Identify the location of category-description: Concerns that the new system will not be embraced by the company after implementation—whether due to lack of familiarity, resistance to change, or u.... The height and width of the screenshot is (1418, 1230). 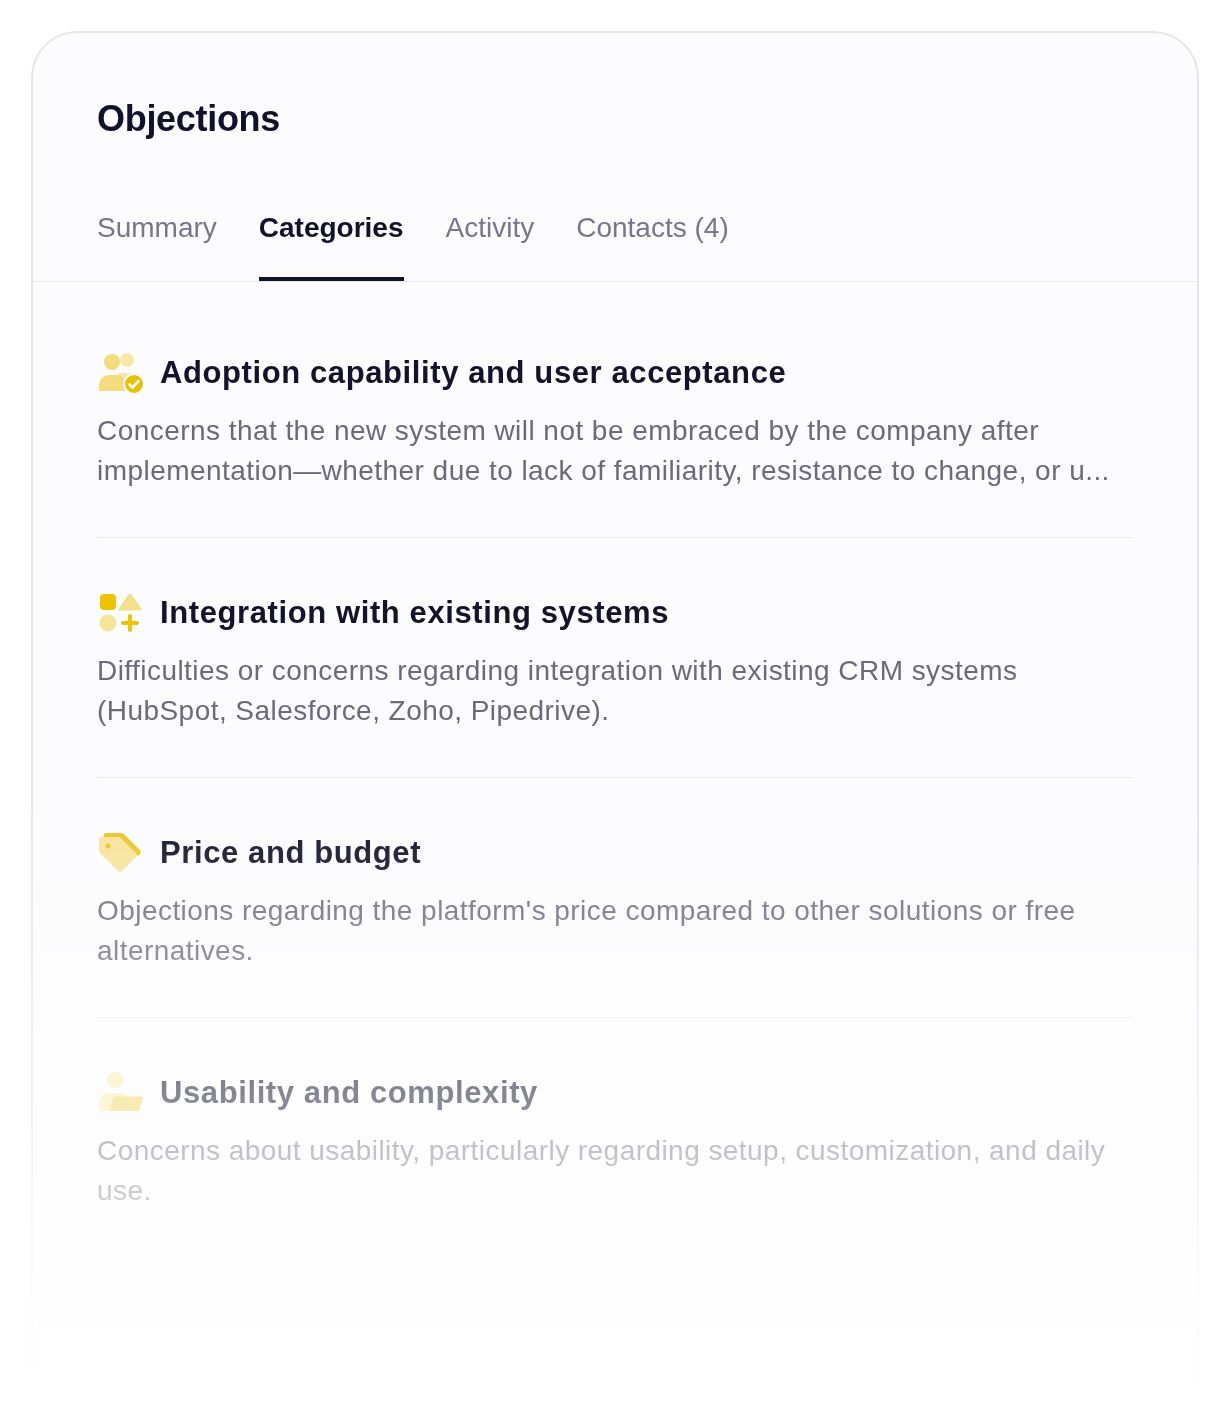
(604, 451).